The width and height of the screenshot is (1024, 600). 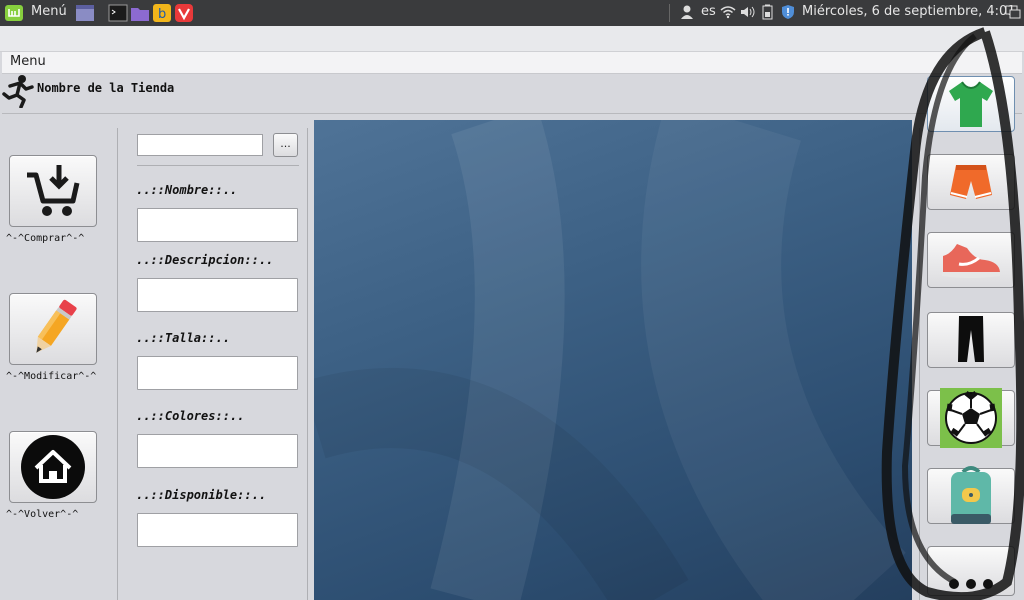 I want to click on category-shorts-button, so click(x=971, y=182).